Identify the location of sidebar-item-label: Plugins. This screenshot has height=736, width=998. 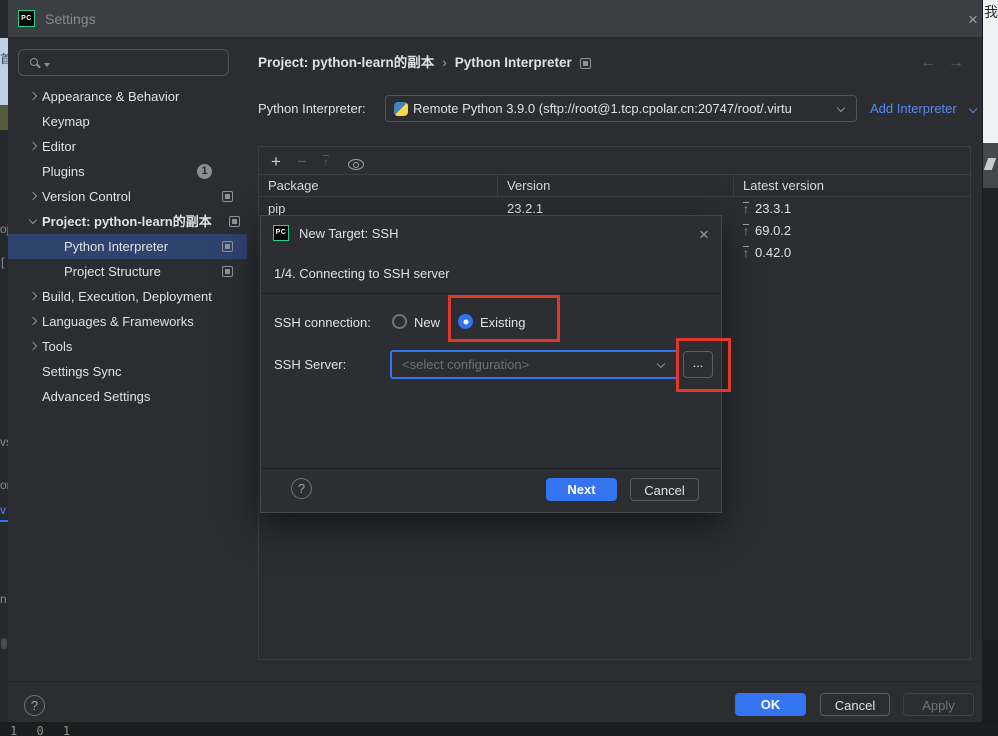
(63, 171).